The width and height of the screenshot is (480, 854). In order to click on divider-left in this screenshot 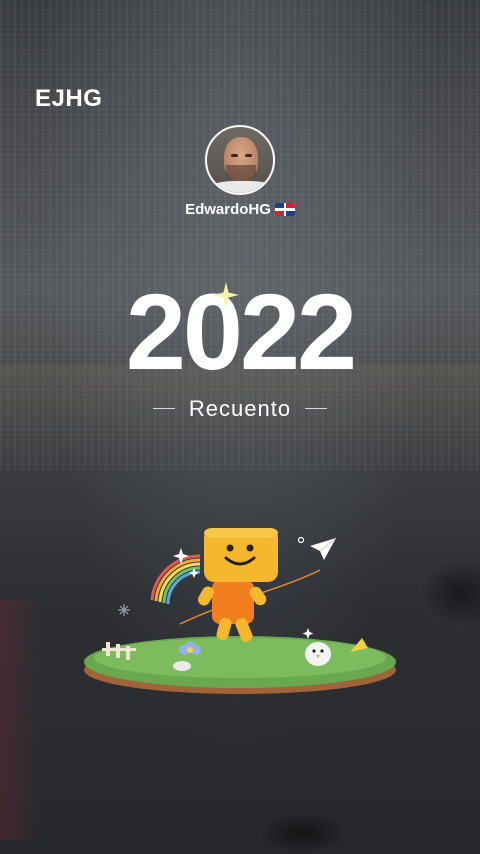, I will do `click(163, 408)`.